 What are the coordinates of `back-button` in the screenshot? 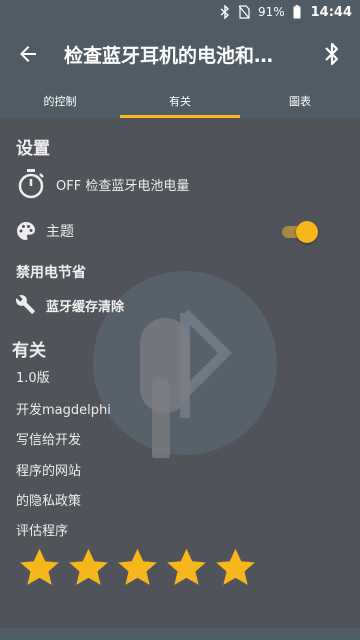 It's located at (28, 54).